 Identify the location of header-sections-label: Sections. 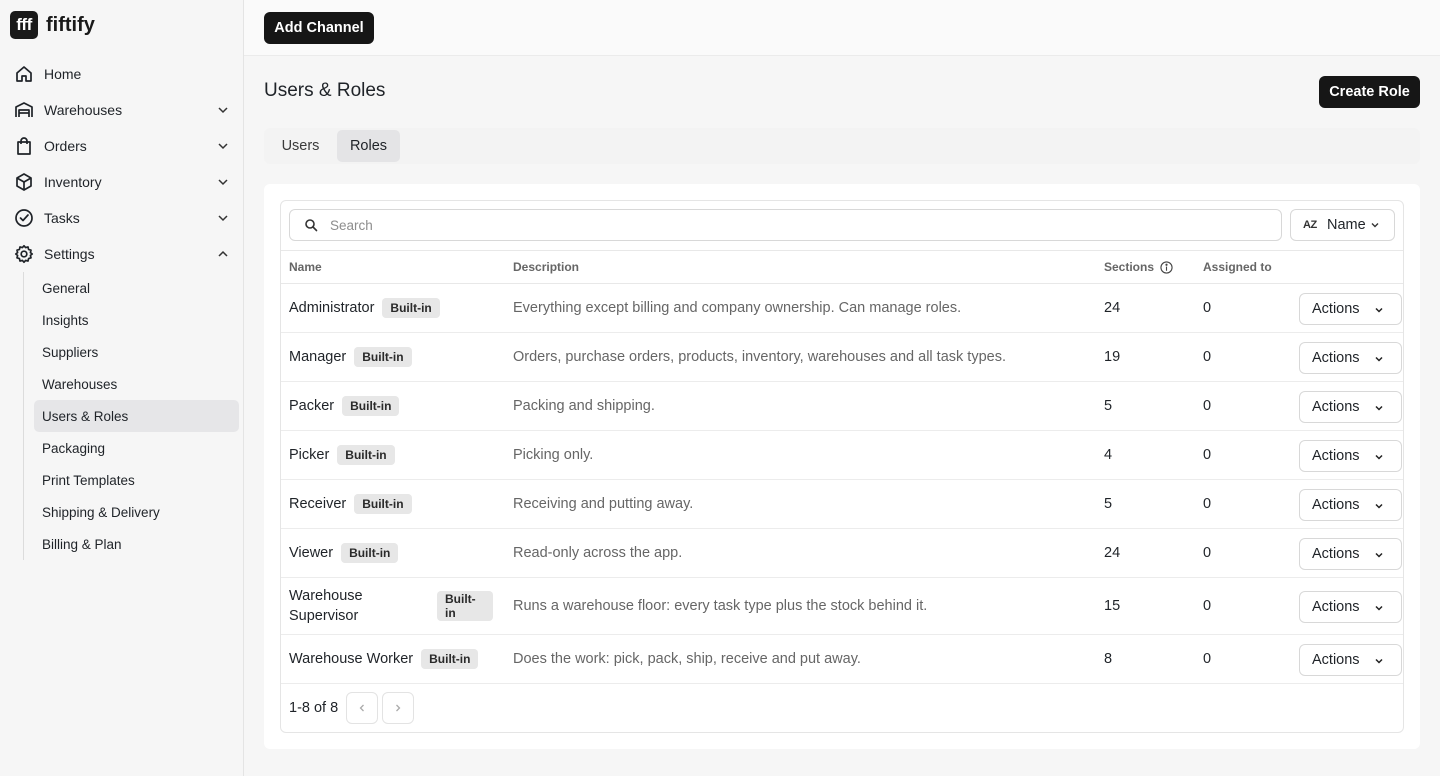
(1129, 267).